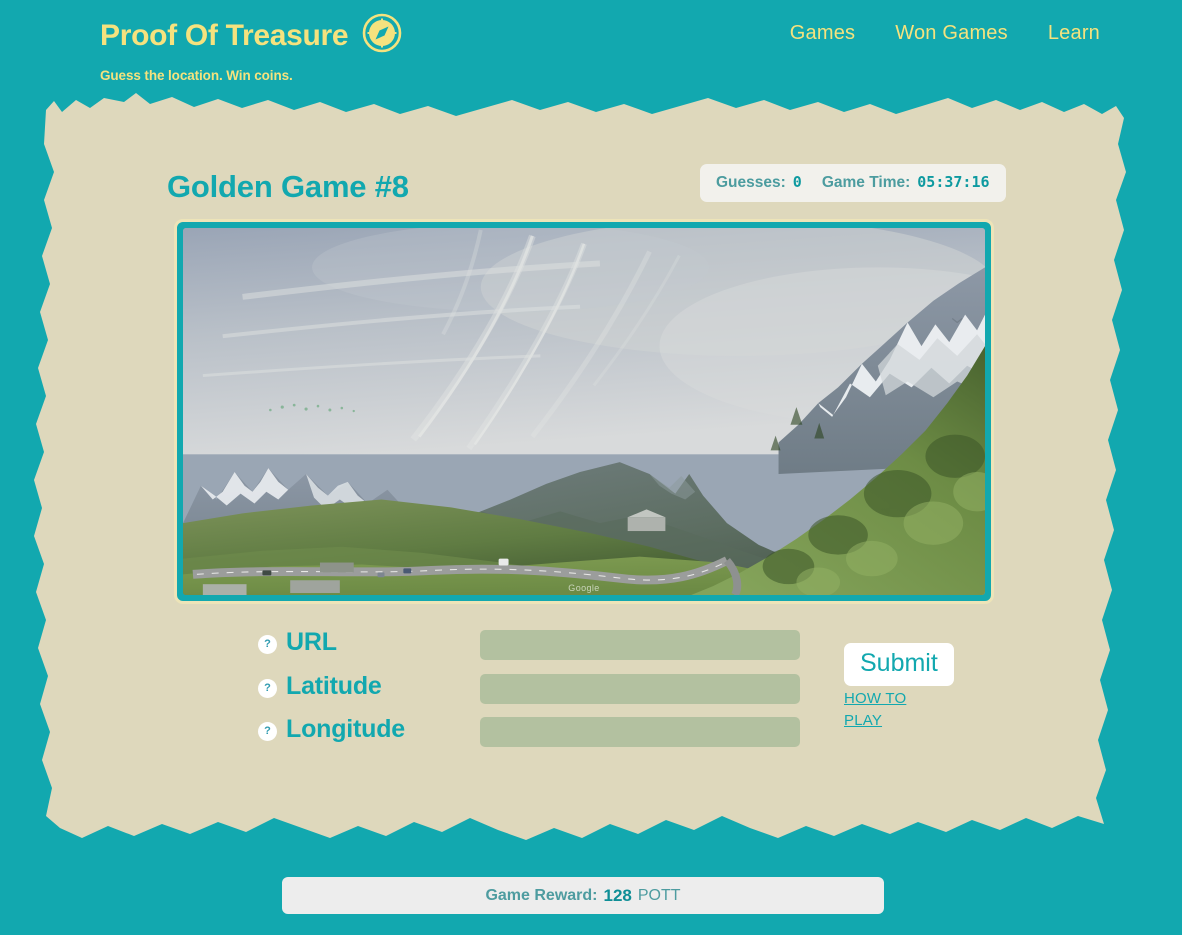 Image resolution: width=1182 pixels, height=935 pixels. Describe the element at coordinates (640, 645) in the screenshot. I see `url-input` at that location.